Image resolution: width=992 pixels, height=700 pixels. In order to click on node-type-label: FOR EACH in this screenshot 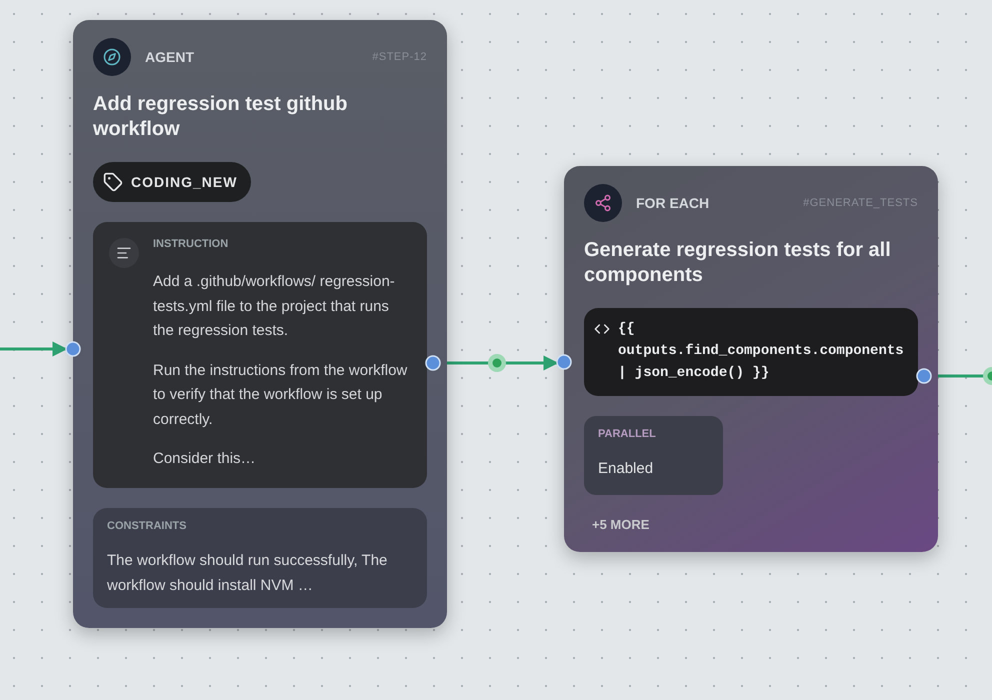, I will do `click(673, 203)`.